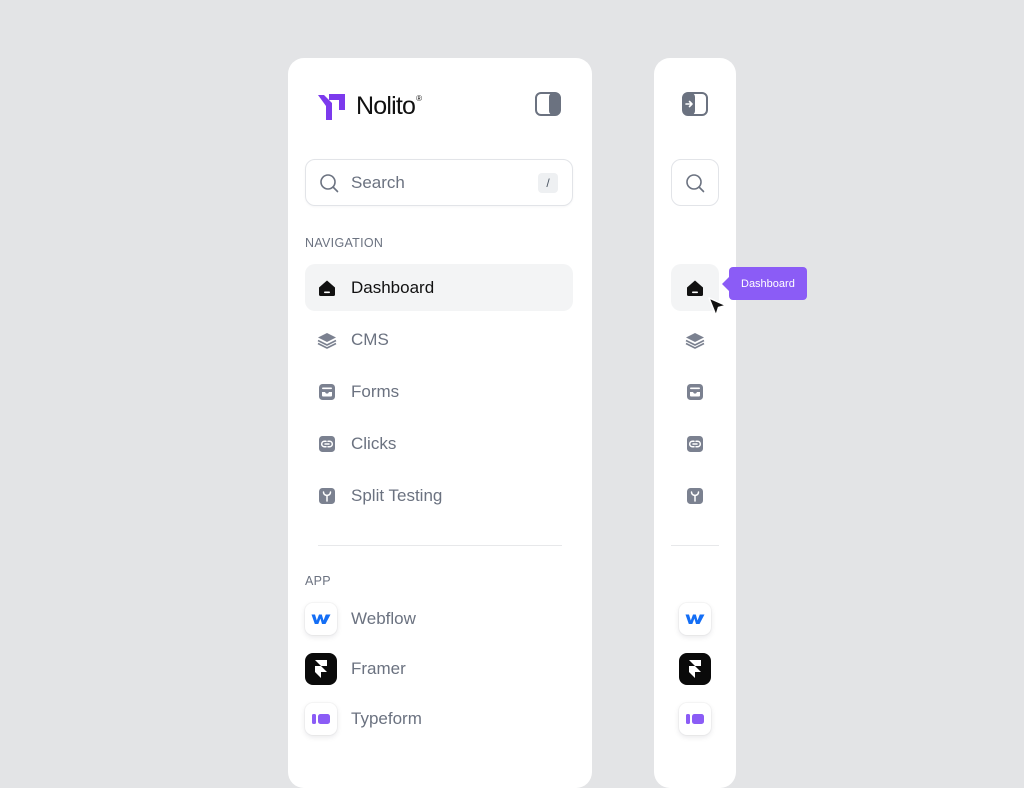 The height and width of the screenshot is (788, 1024). I want to click on search-shortcut-badge: /, so click(548, 182).